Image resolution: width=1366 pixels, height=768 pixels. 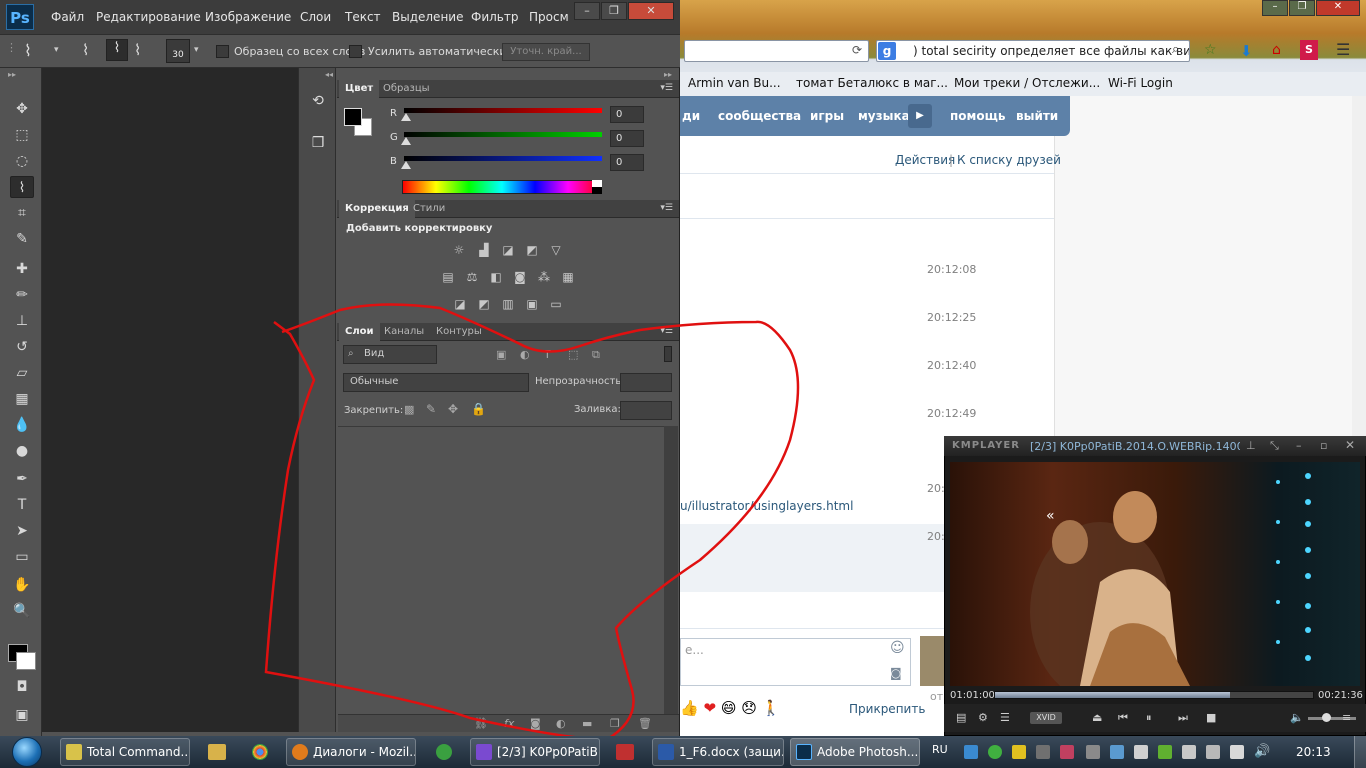 I want to click on message-link: u/illustrator/usinglayers.html, so click(x=766, y=506).